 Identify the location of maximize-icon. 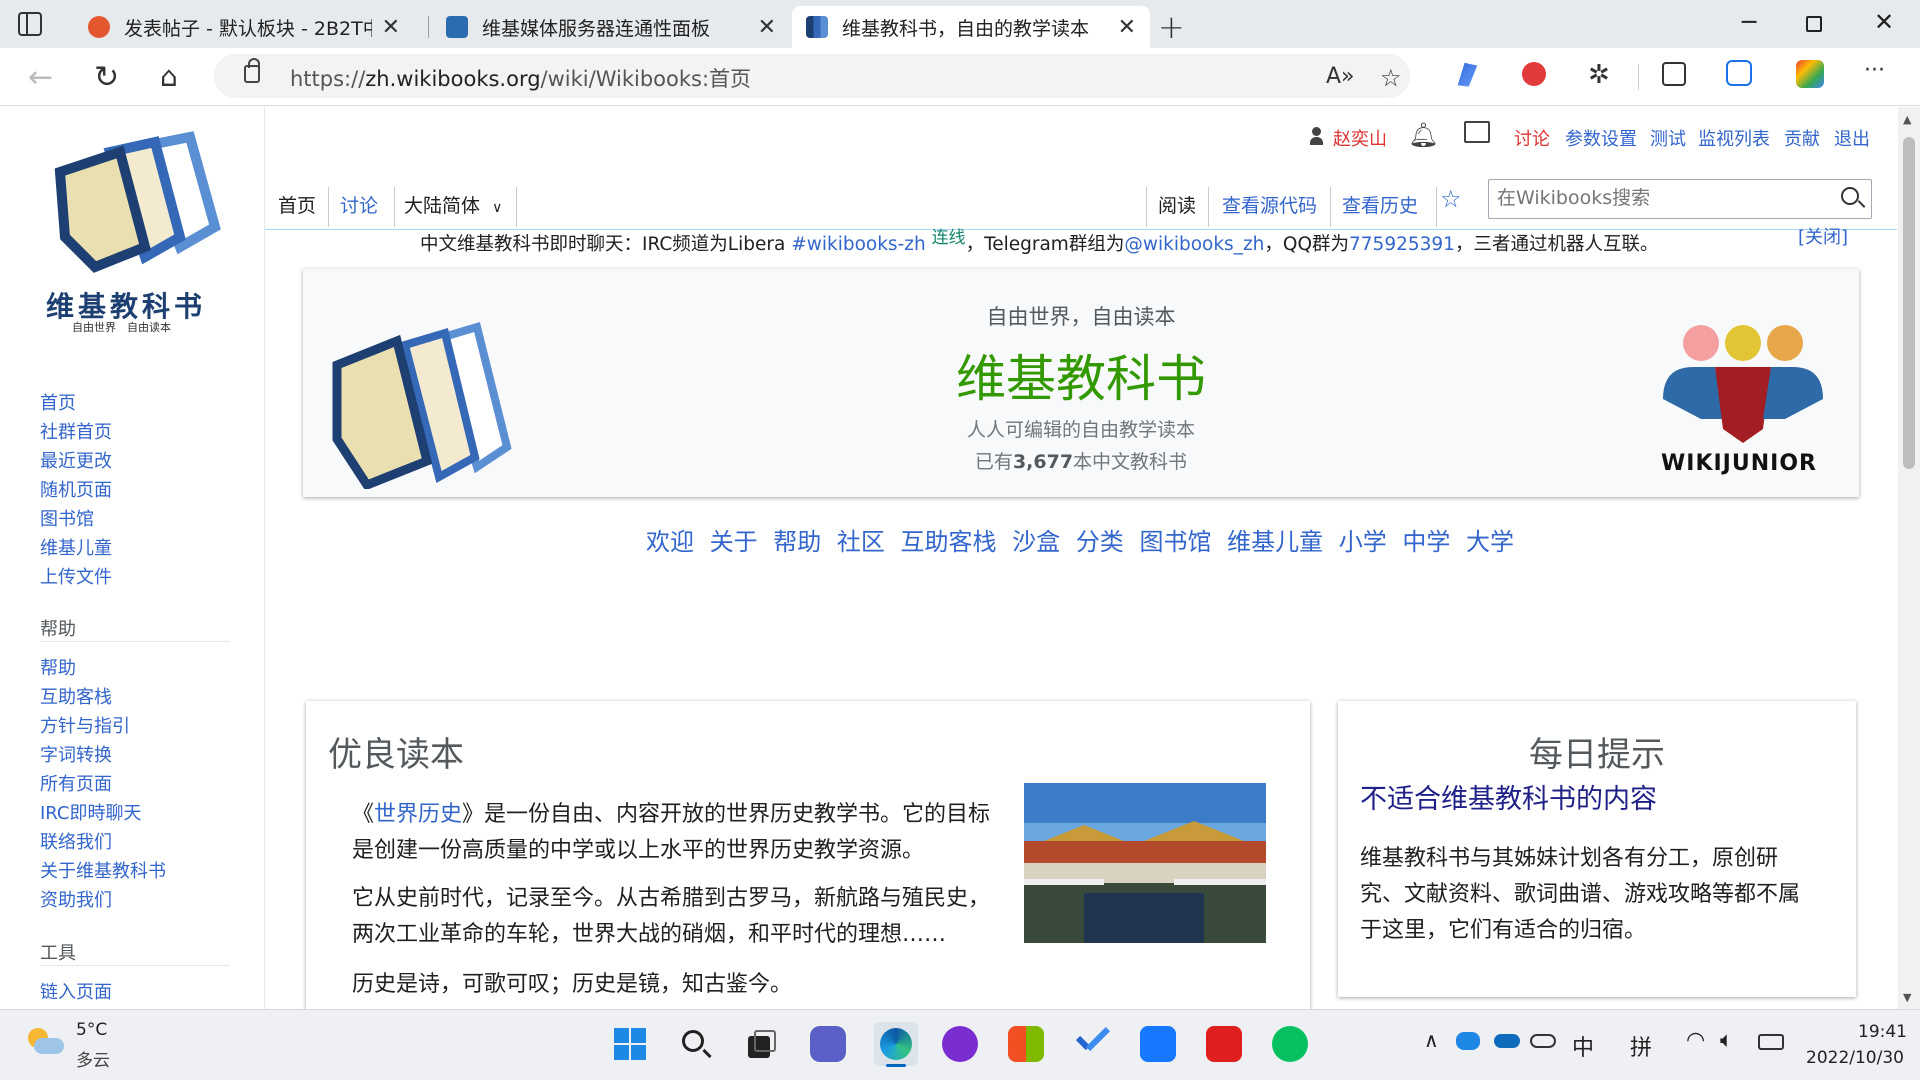
(1814, 24).